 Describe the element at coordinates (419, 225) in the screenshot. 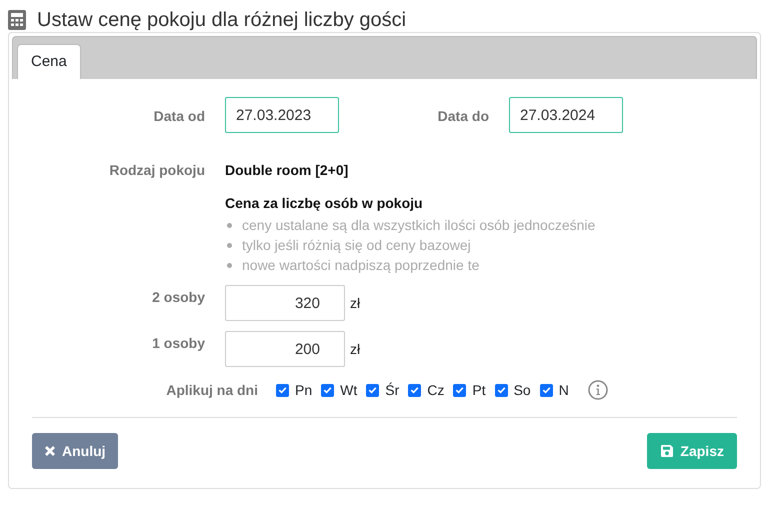

I see `note-text: ceny ustalane są dla wszystkich ilości osób jednocześnie` at that location.